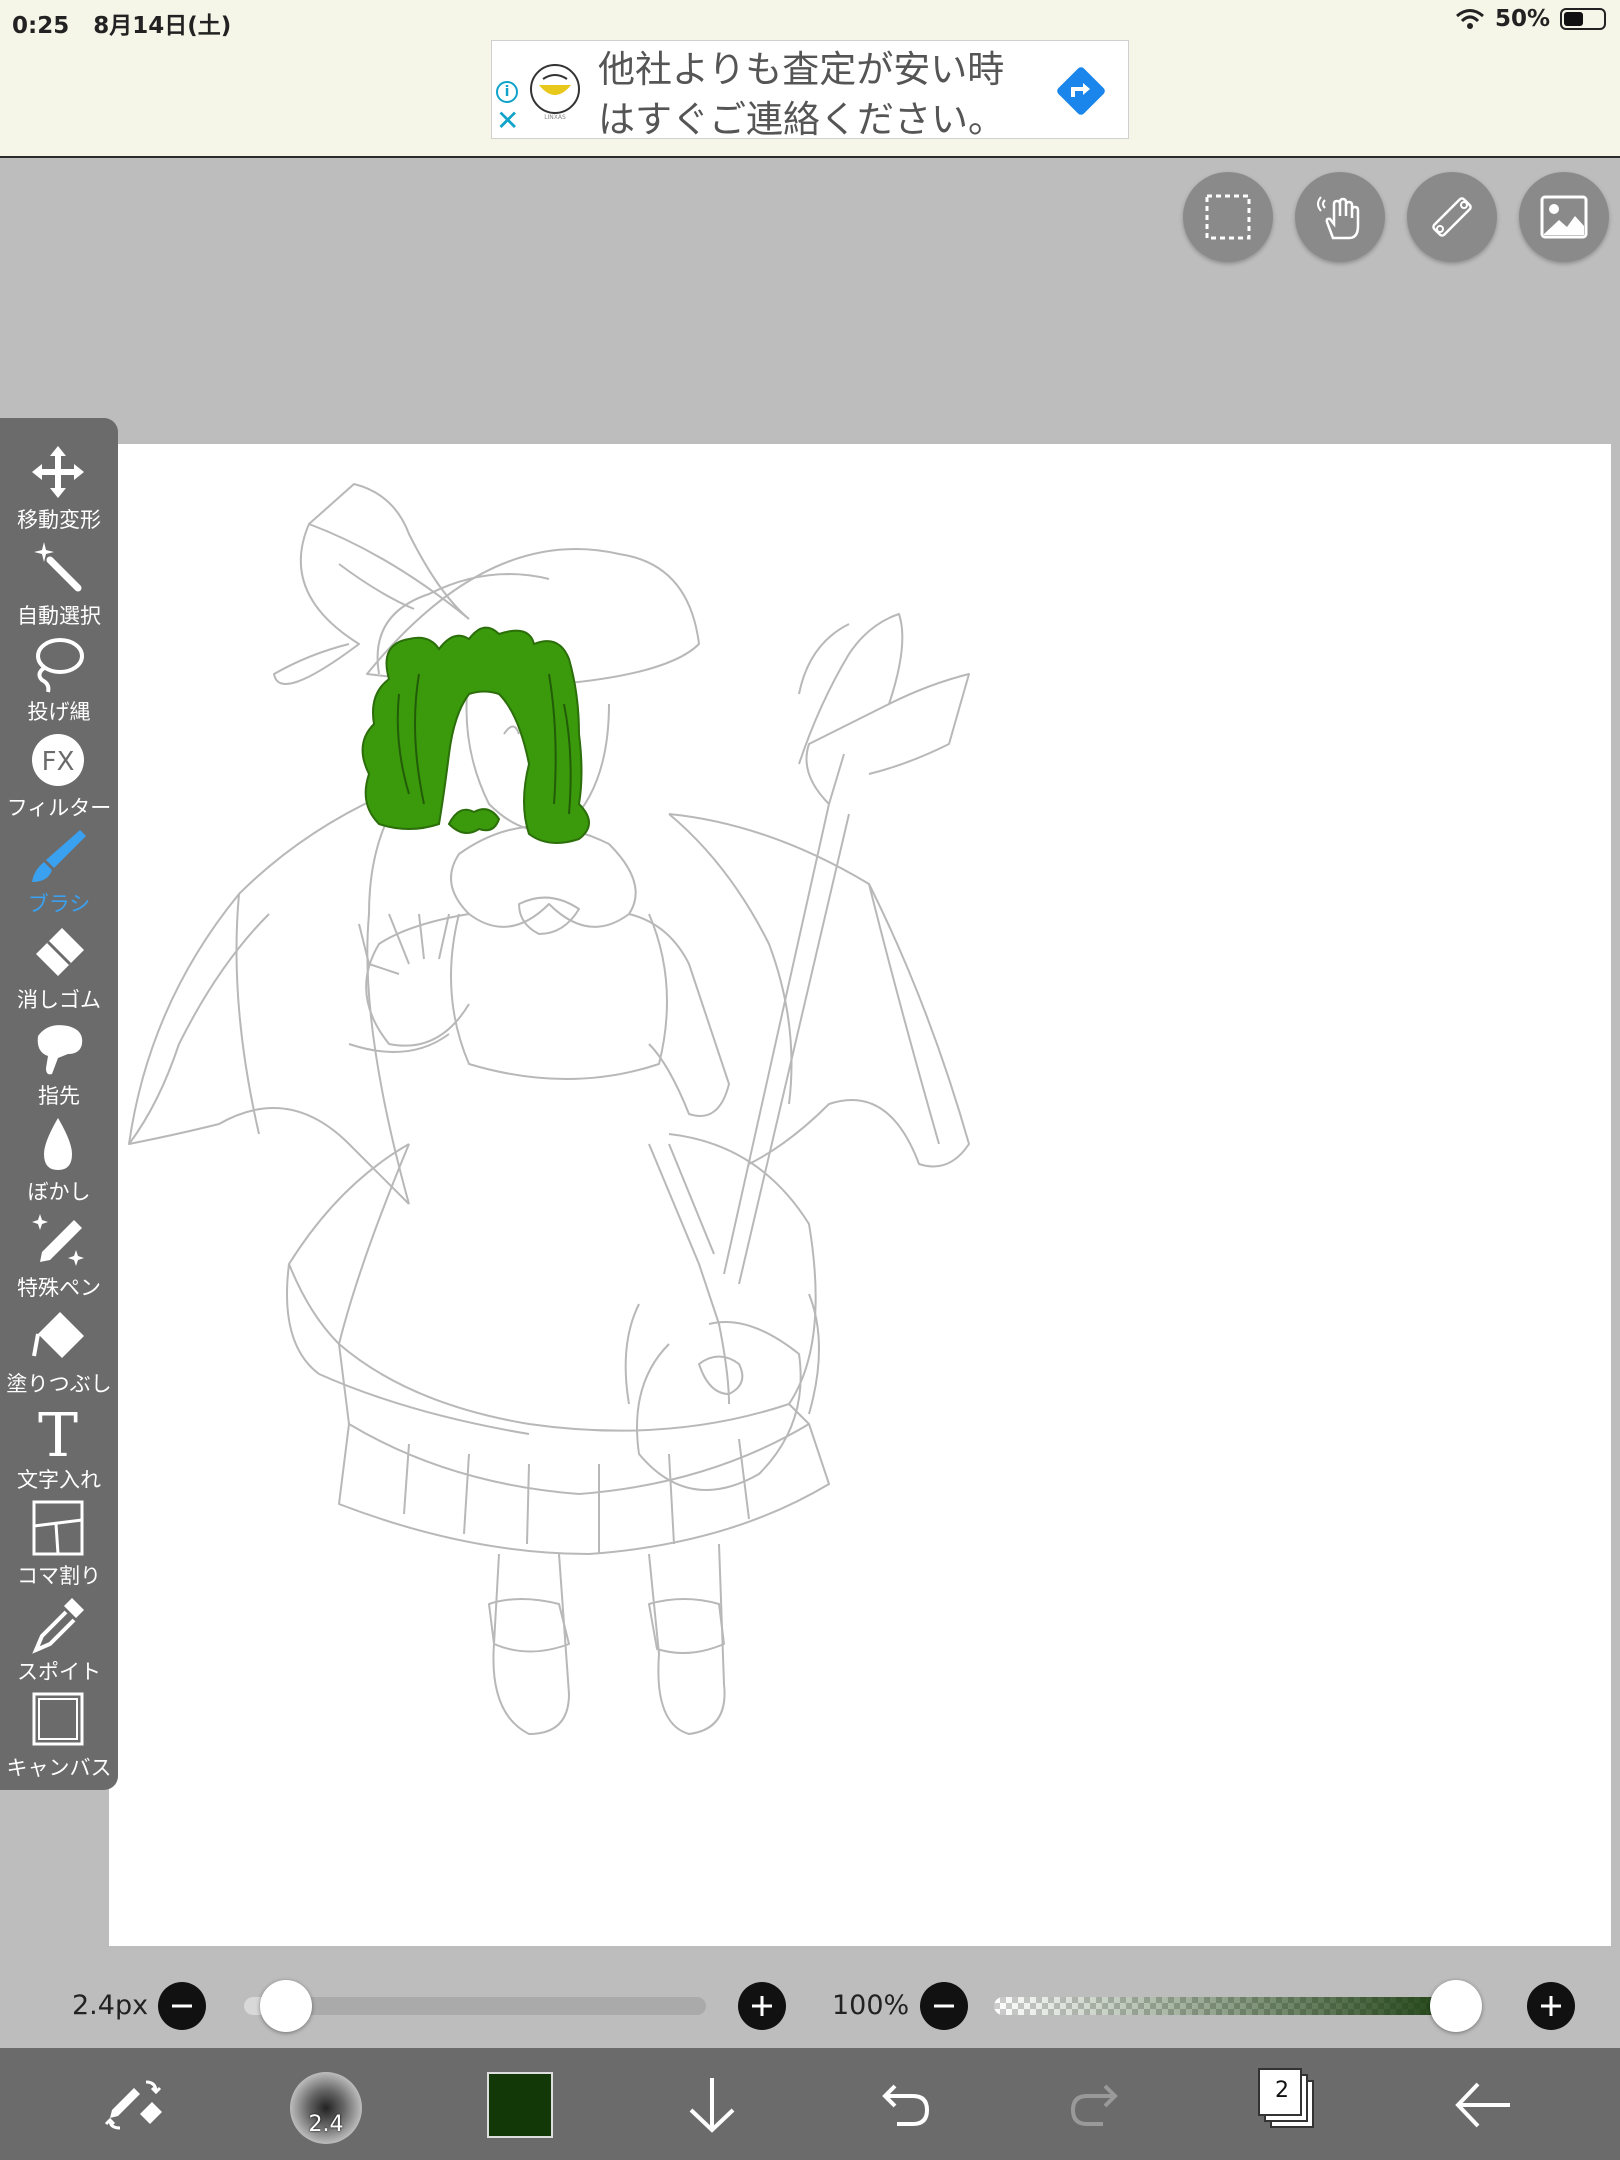 The height and width of the screenshot is (2160, 1620). What do you see at coordinates (59, 1000) in the screenshot?
I see `tool-label: 消しゴム` at bounding box center [59, 1000].